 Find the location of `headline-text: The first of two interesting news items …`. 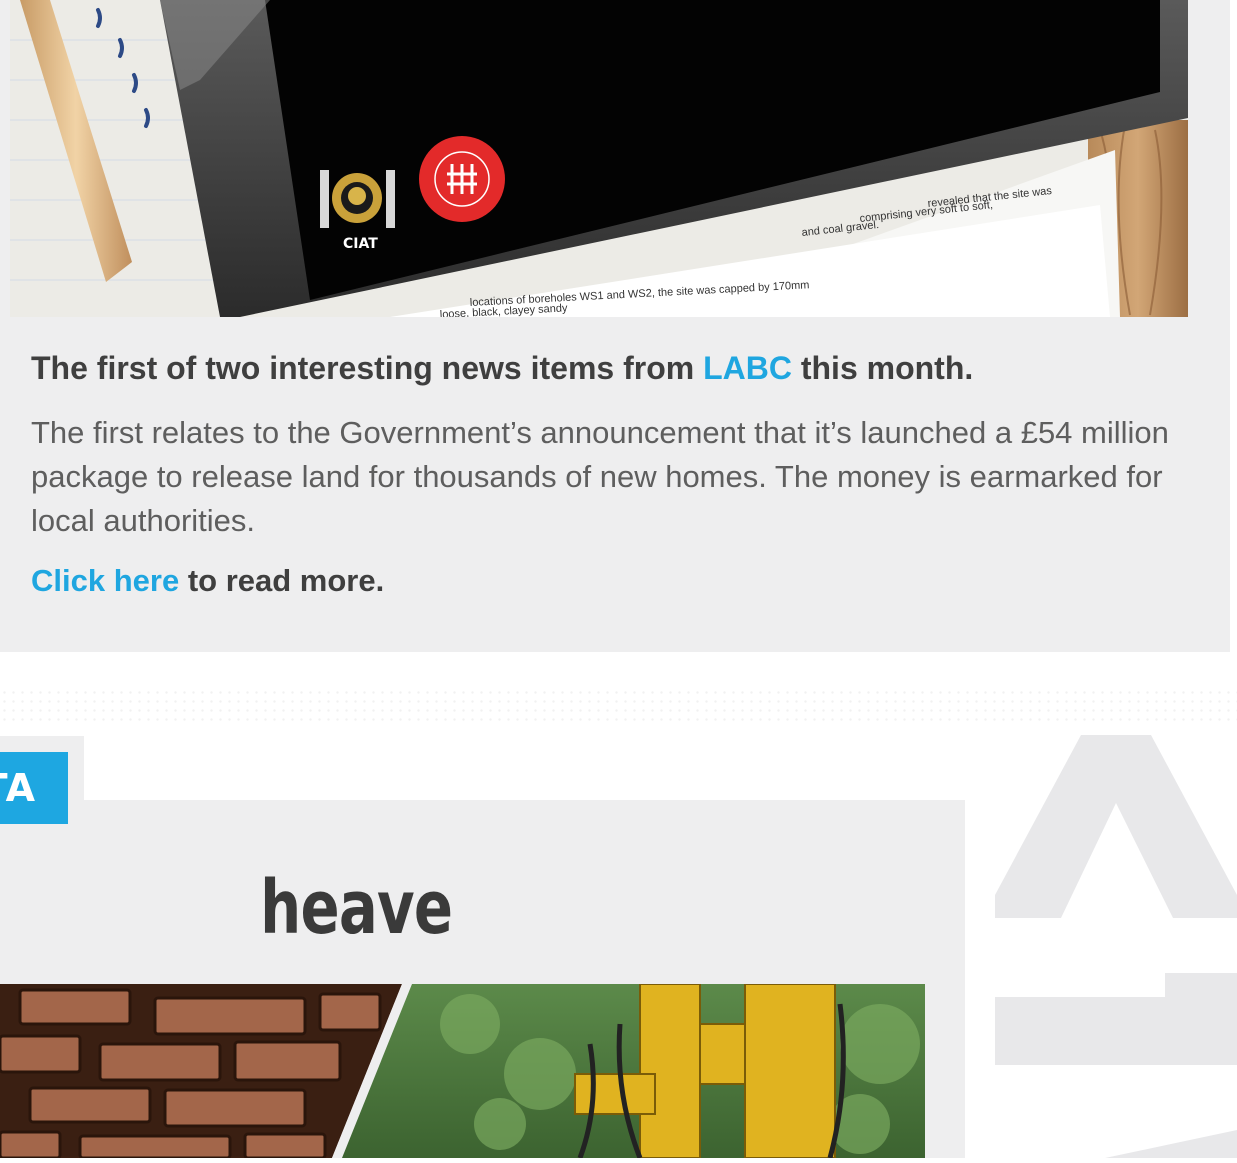

headline-text: The first of two interesting news items … is located at coordinates (367, 368).